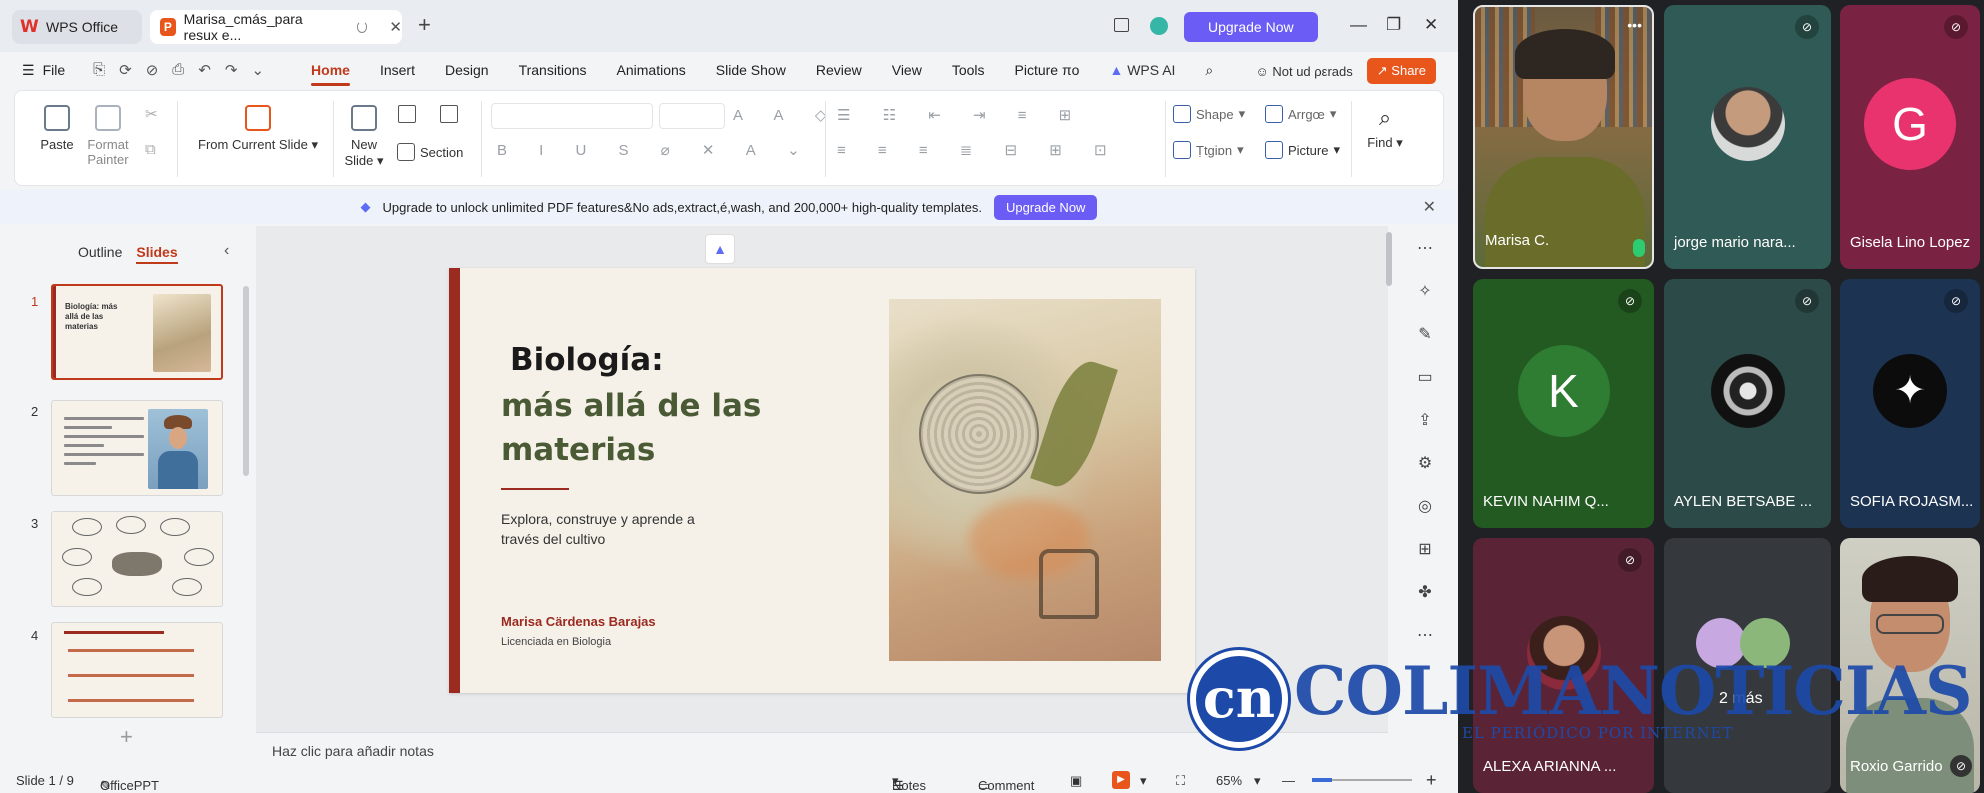  I want to click on save-icon: ⎘, so click(99, 70).